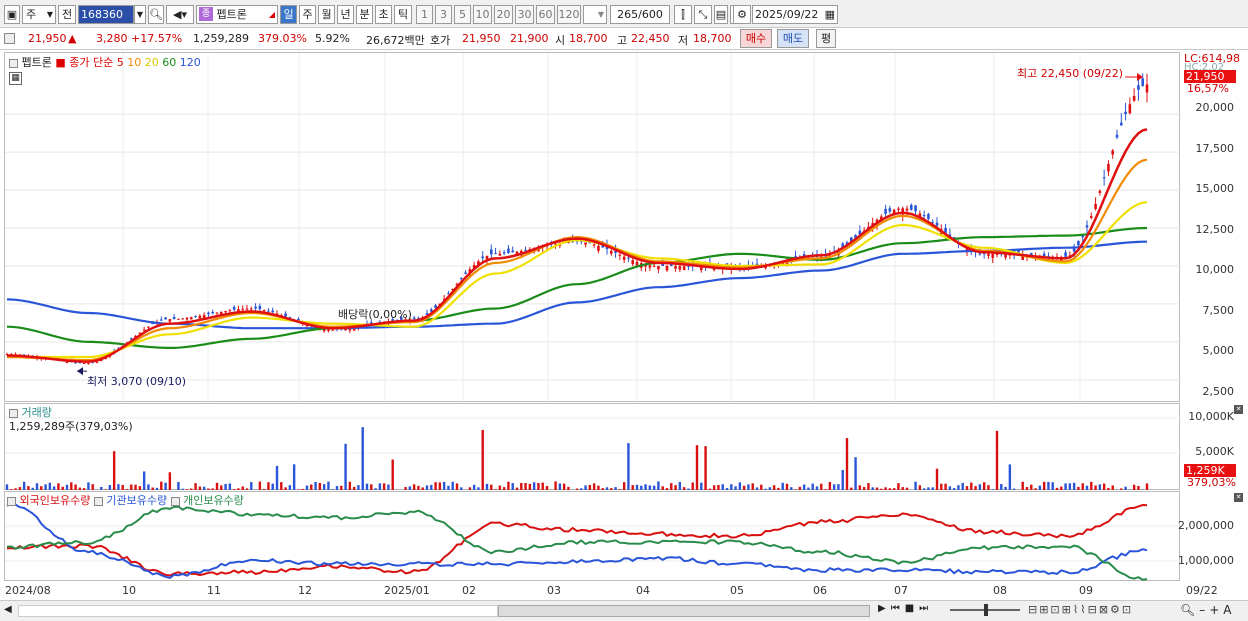 The width and height of the screenshot is (1248, 621). I want to click on change-value: 3,280, so click(112, 38).